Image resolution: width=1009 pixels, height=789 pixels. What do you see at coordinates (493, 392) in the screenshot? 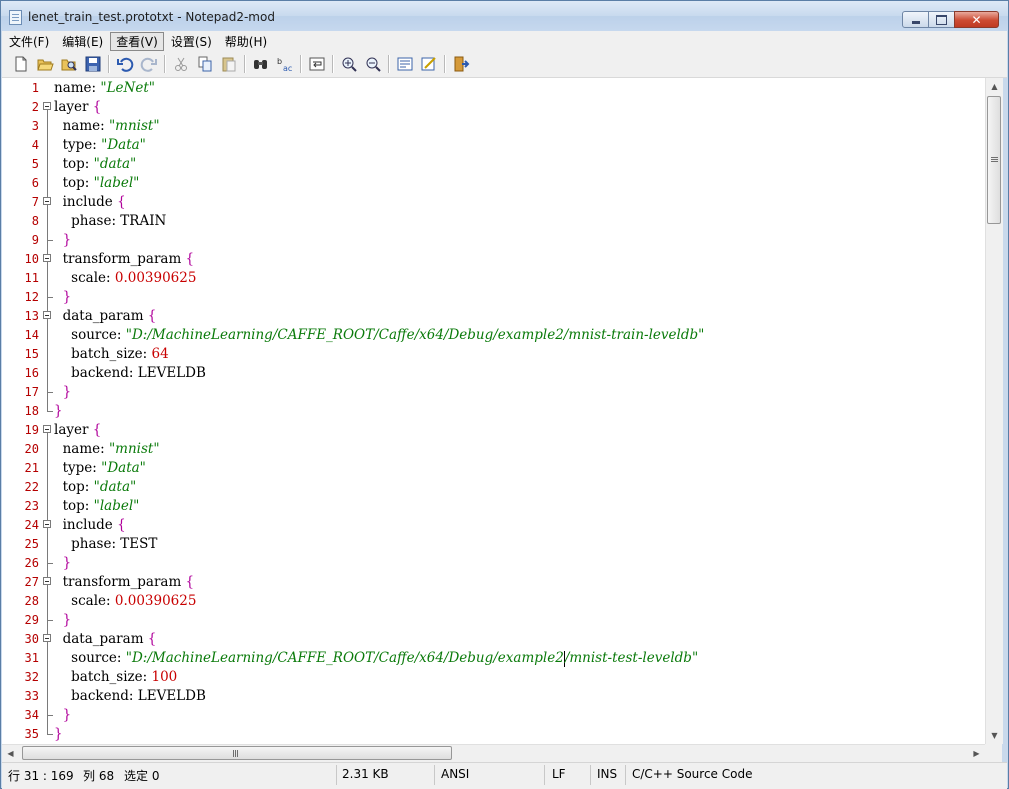
I see `code-line: 17 }` at bounding box center [493, 392].